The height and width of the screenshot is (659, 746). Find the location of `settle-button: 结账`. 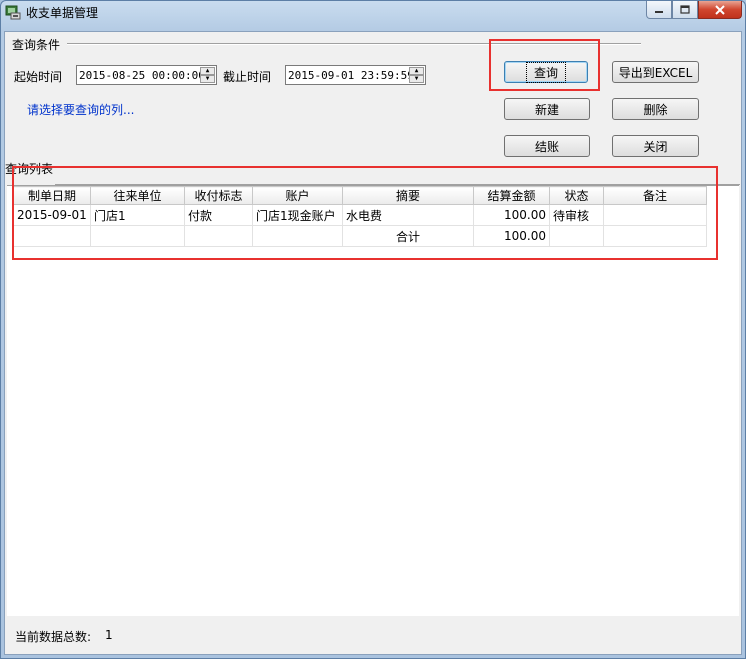

settle-button: 结账 is located at coordinates (547, 146).